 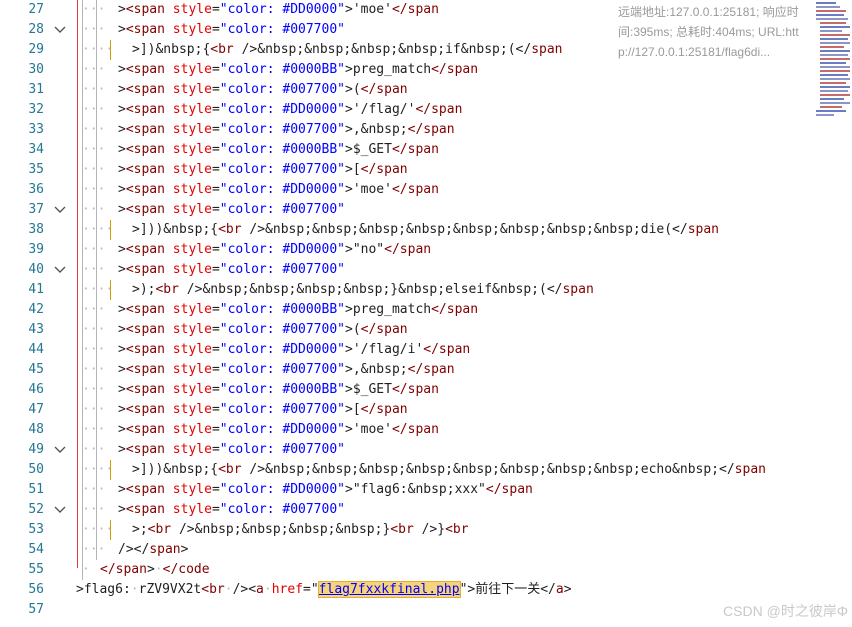 I want to click on line-number: 29, so click(x=36, y=49).